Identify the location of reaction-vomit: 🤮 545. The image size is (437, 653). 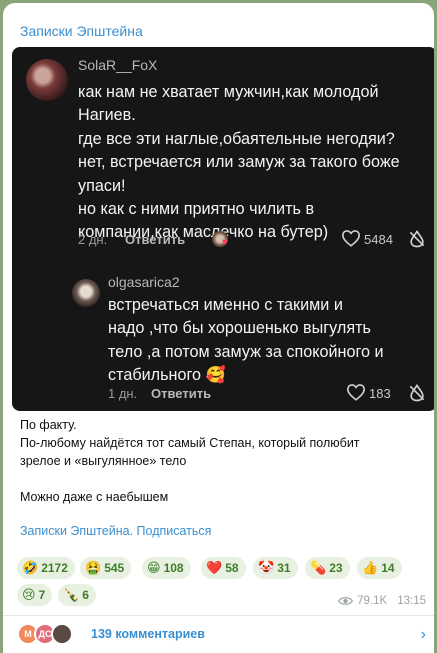
(106, 568).